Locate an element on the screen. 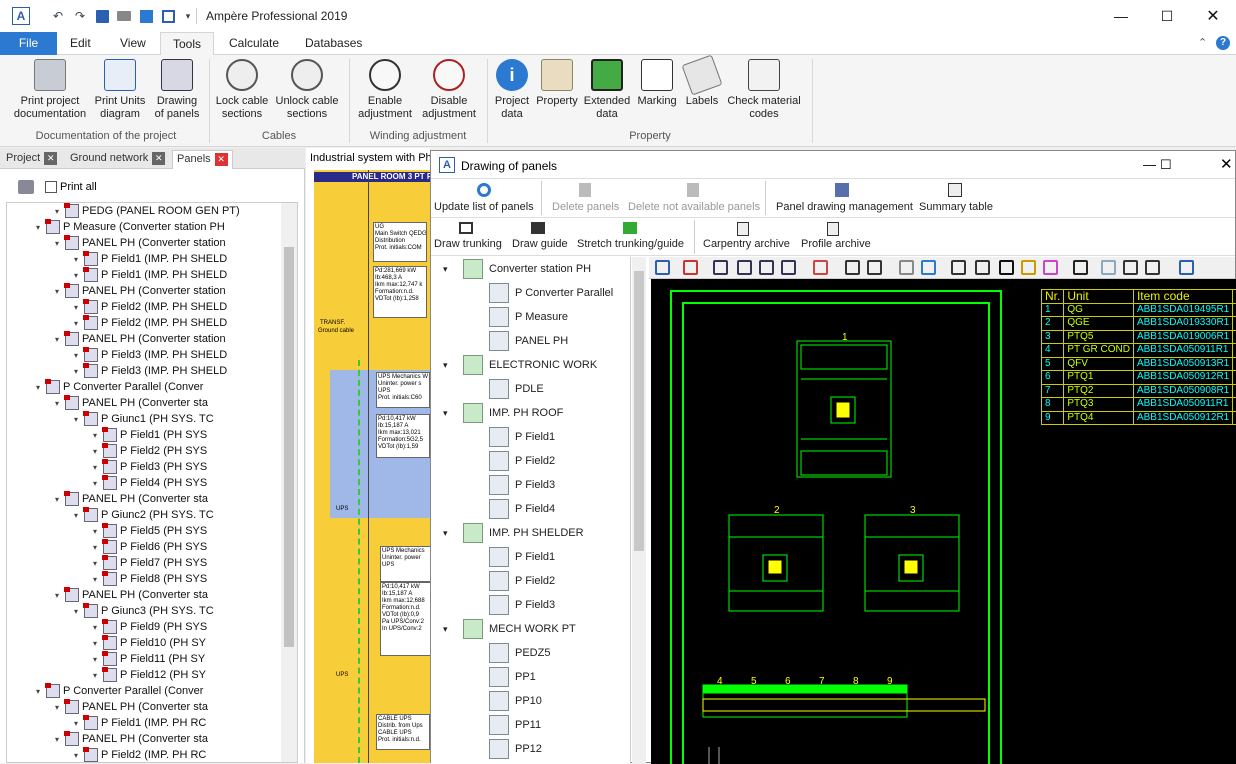  nav-tree-item: PP11 is located at coordinates (515, 725).